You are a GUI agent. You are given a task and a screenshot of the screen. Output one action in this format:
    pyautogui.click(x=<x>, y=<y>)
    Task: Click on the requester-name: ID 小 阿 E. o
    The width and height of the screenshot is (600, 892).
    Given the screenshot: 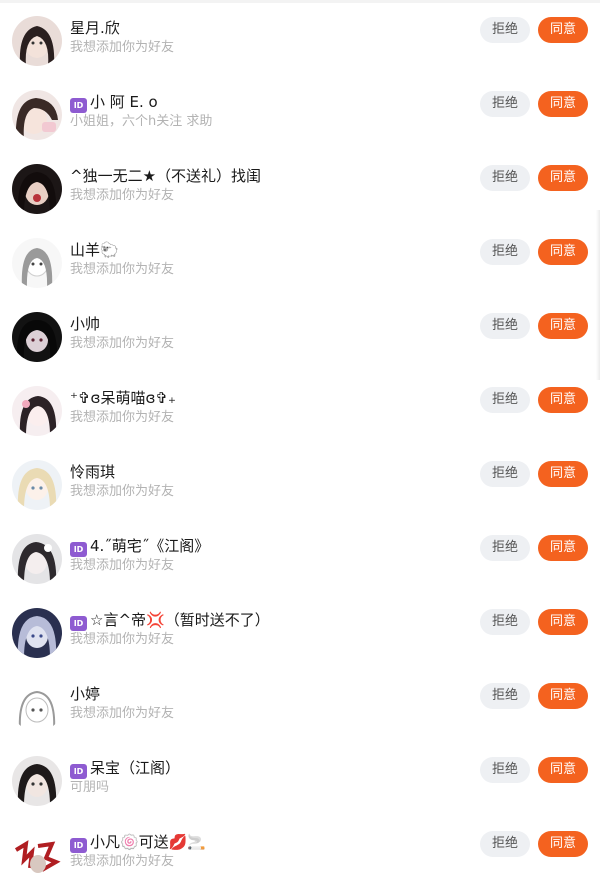 What is the action you would take?
    pyautogui.click(x=114, y=102)
    